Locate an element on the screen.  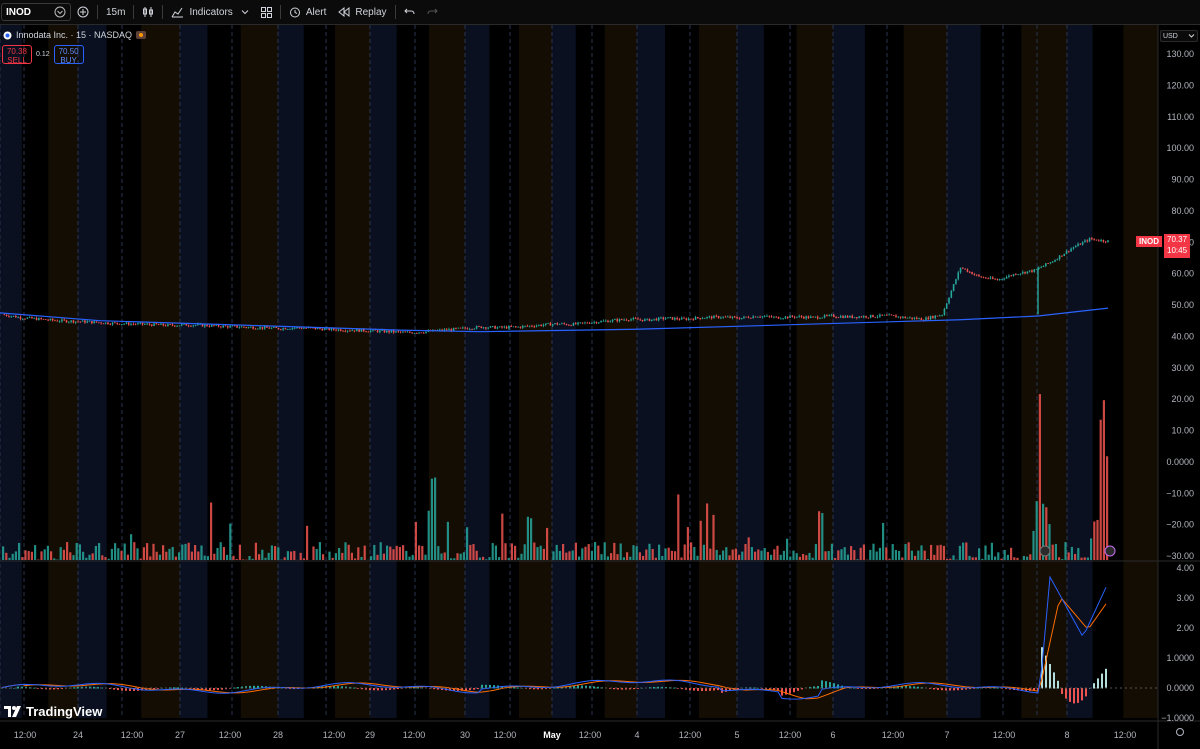
chart-type-button is located at coordinates (148, 12).